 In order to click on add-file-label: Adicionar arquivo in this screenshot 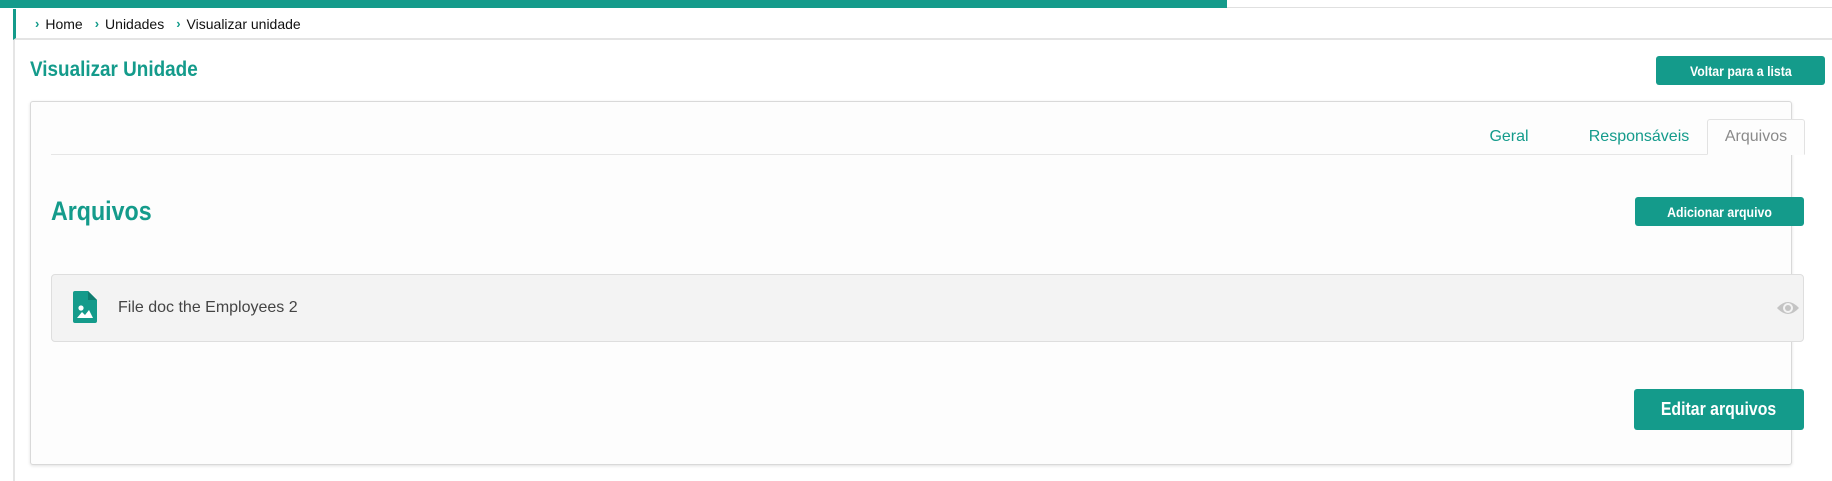, I will do `click(1719, 211)`.